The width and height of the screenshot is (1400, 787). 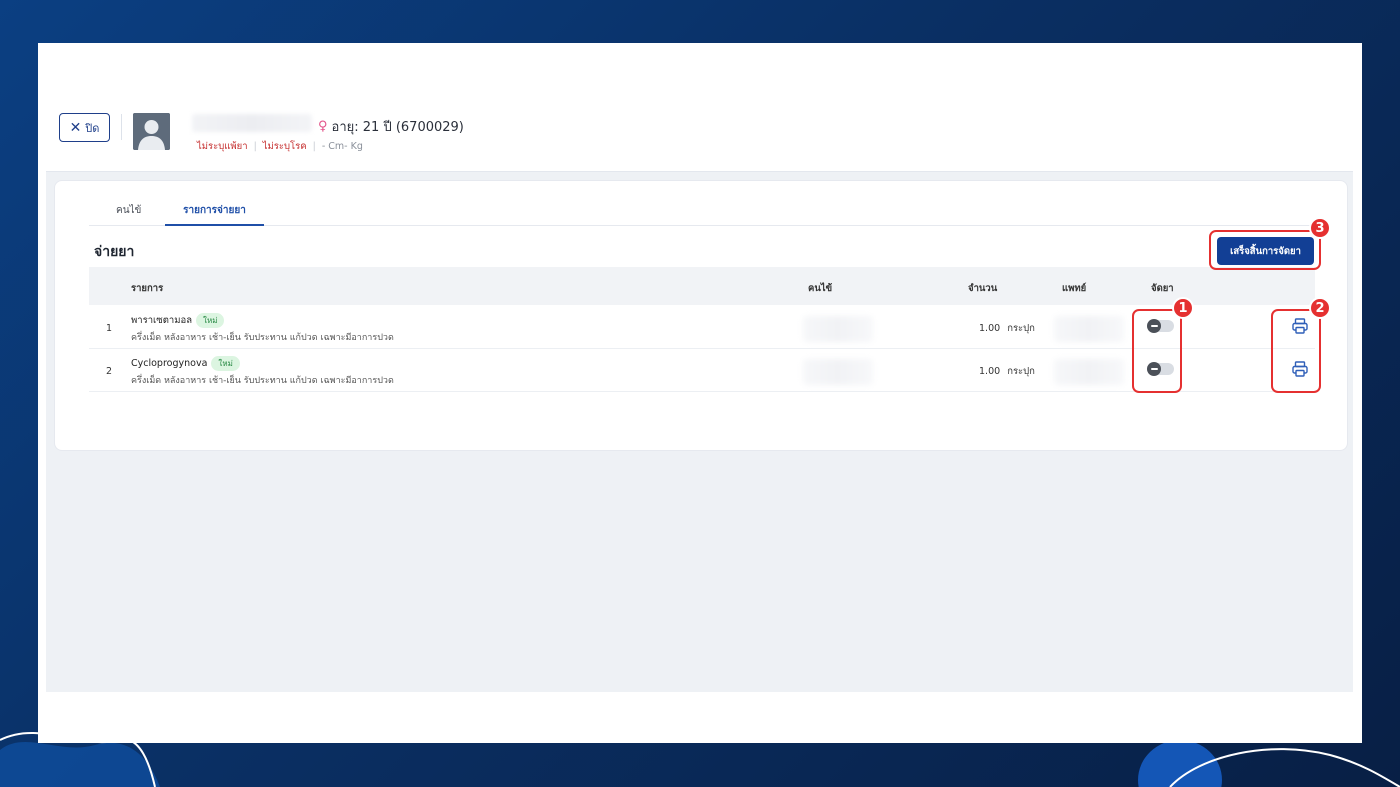 I want to click on annotation-marker: 2, so click(x=1320, y=308).